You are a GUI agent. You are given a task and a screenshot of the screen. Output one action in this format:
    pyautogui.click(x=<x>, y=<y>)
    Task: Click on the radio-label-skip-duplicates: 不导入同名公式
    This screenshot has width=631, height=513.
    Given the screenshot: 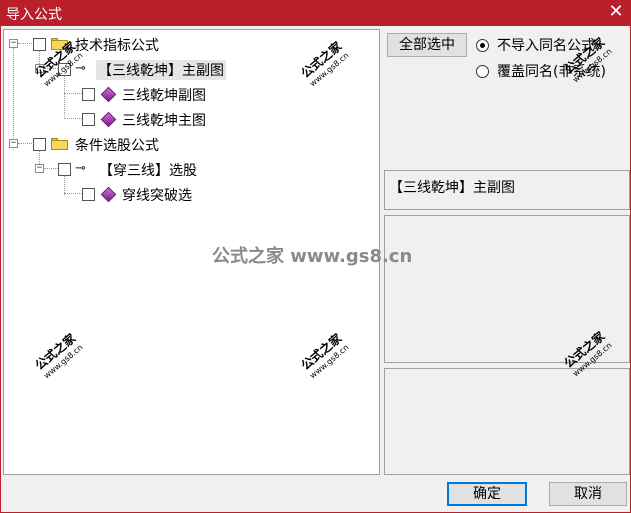 What is the action you would take?
    pyautogui.click(x=546, y=46)
    